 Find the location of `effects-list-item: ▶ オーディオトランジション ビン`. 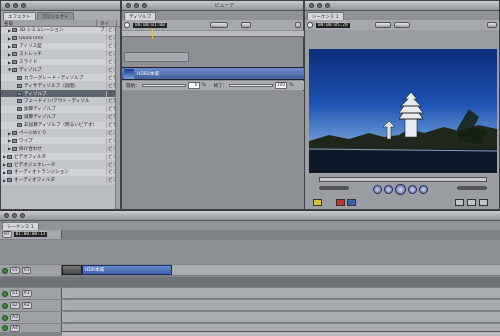

effects-list-item: ▶ オーディオトランジション ビン is located at coordinates (60, 173).